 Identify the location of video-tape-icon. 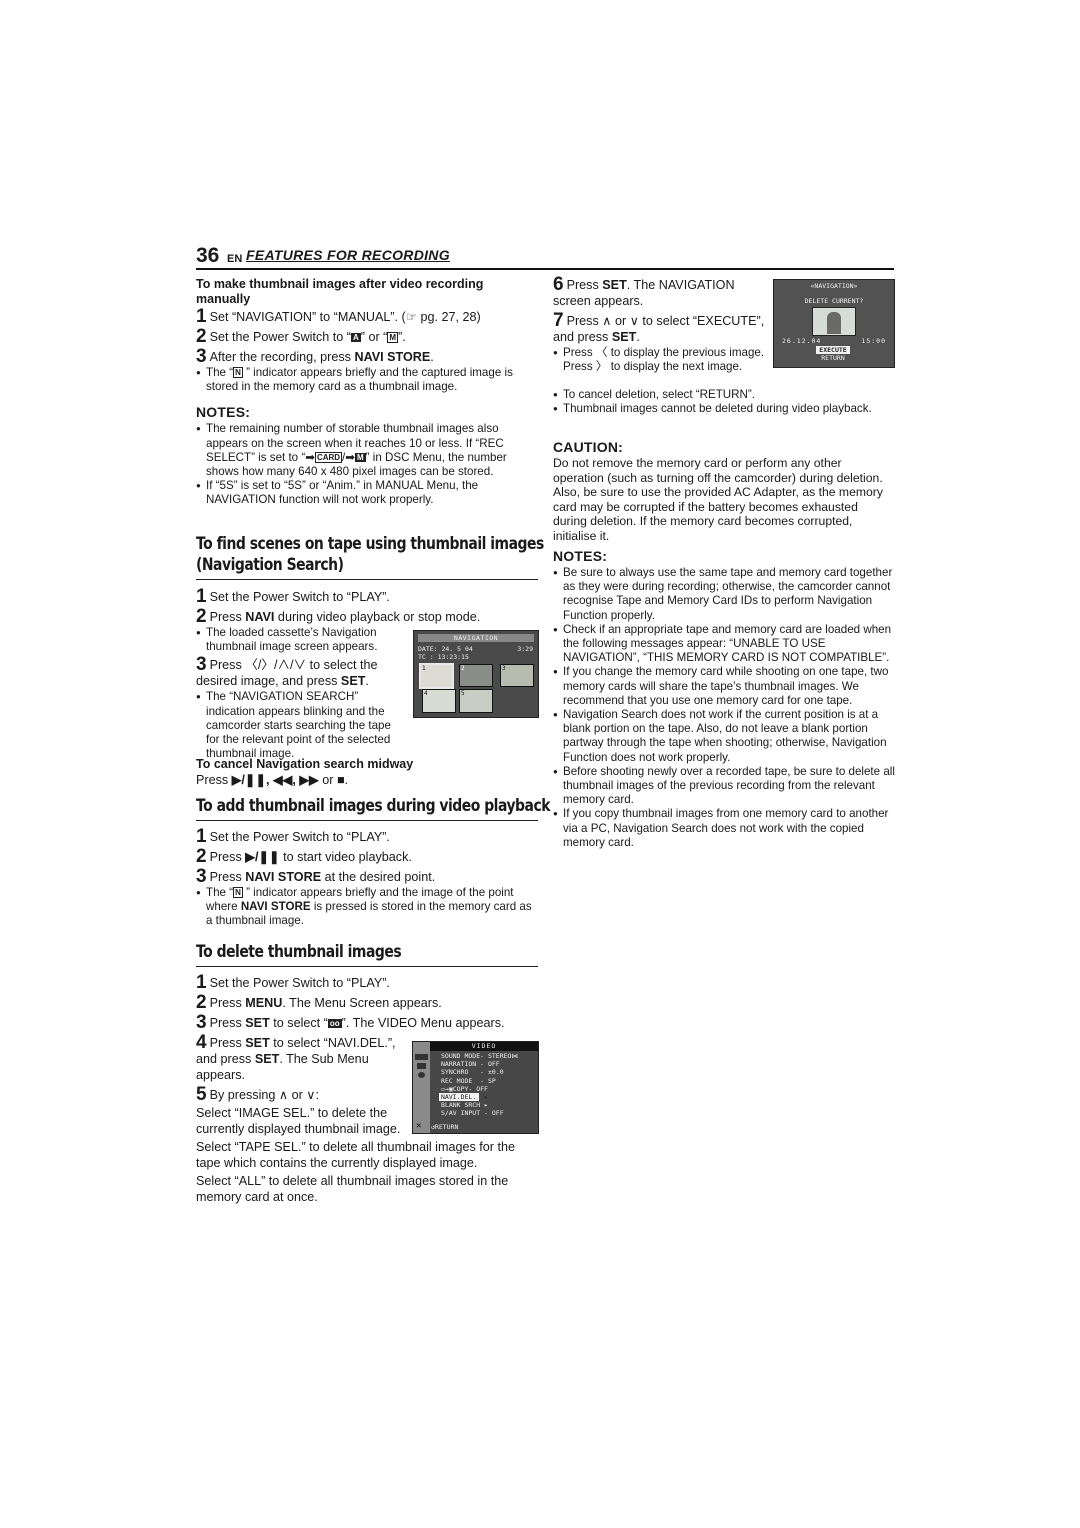
(421, 1057).